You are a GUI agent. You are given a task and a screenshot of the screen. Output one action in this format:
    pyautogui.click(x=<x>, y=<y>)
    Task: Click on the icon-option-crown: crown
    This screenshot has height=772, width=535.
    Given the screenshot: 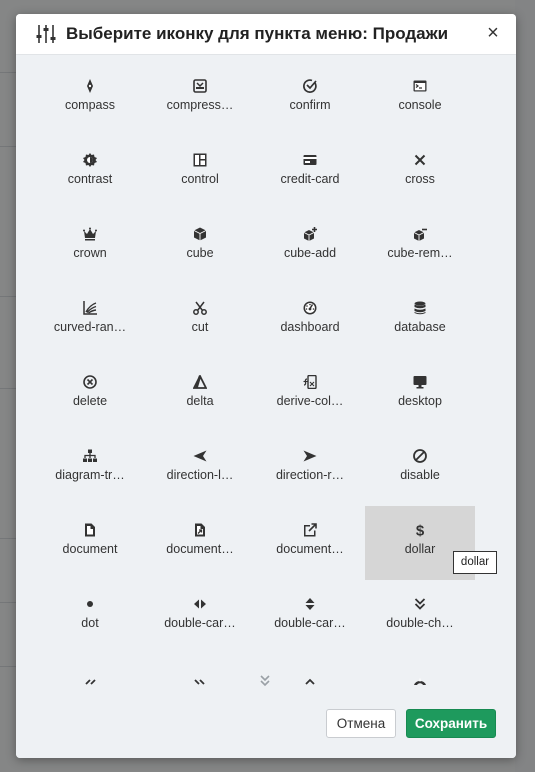 What is the action you would take?
    pyautogui.click(x=90, y=247)
    